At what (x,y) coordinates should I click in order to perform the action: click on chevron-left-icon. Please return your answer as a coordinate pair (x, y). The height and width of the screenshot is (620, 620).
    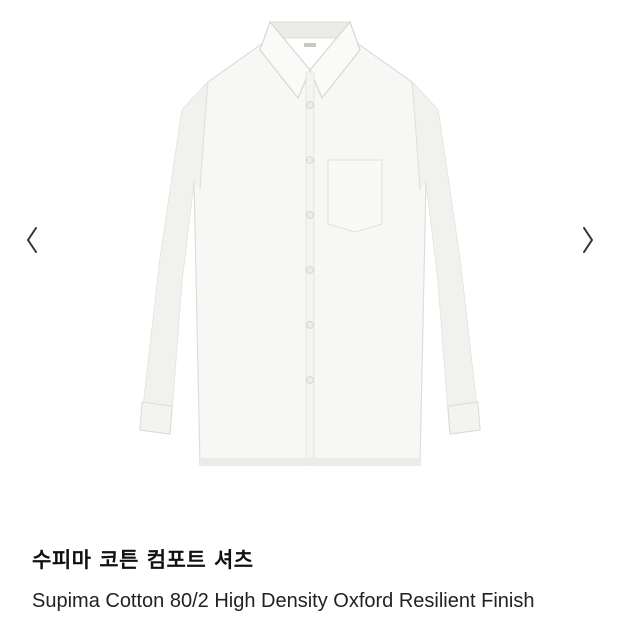
    Looking at the image, I should click on (32, 240).